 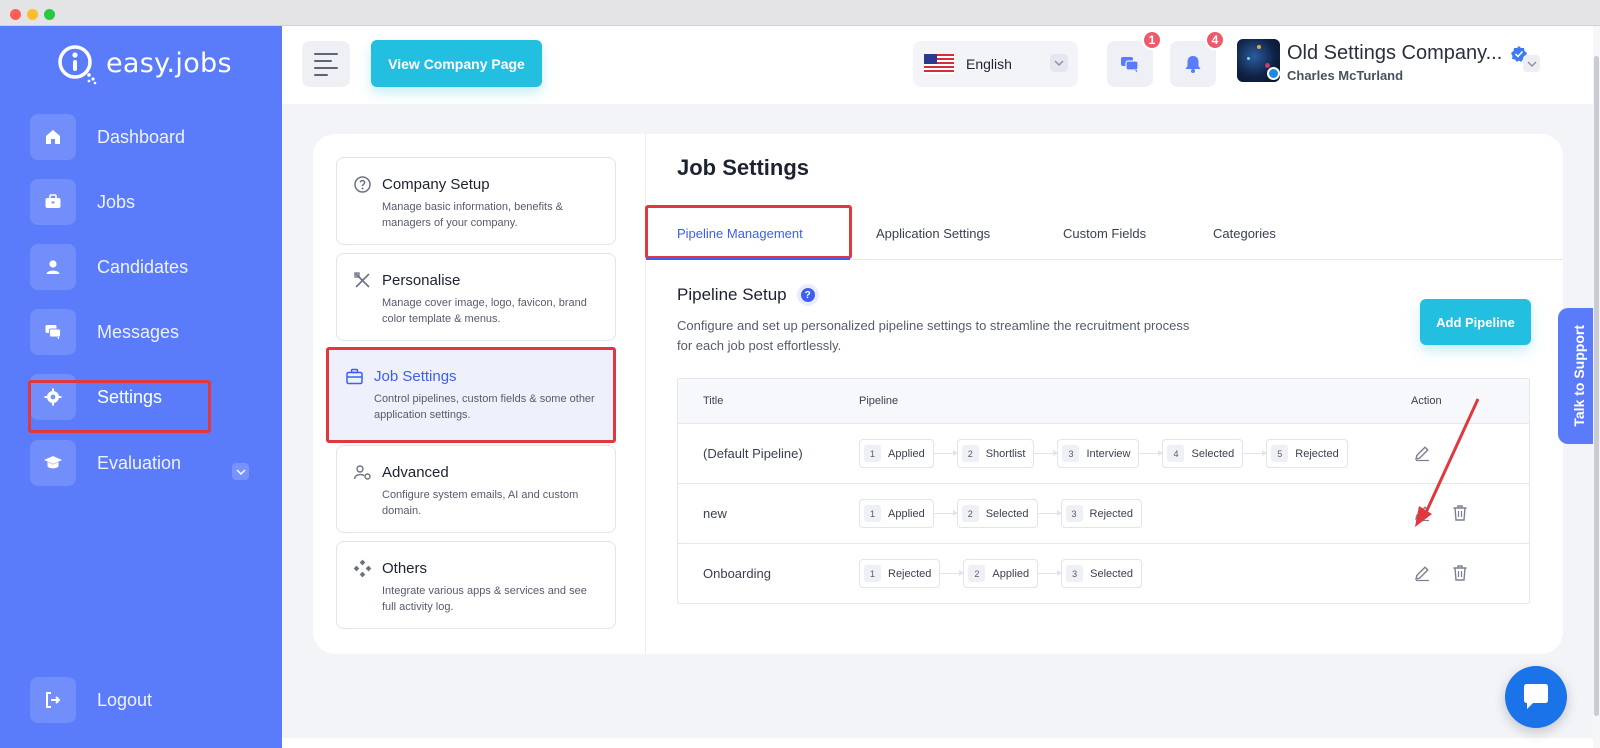 What do you see at coordinates (120, 267) in the screenshot?
I see `sidebar-item-candidates: Candidates` at bounding box center [120, 267].